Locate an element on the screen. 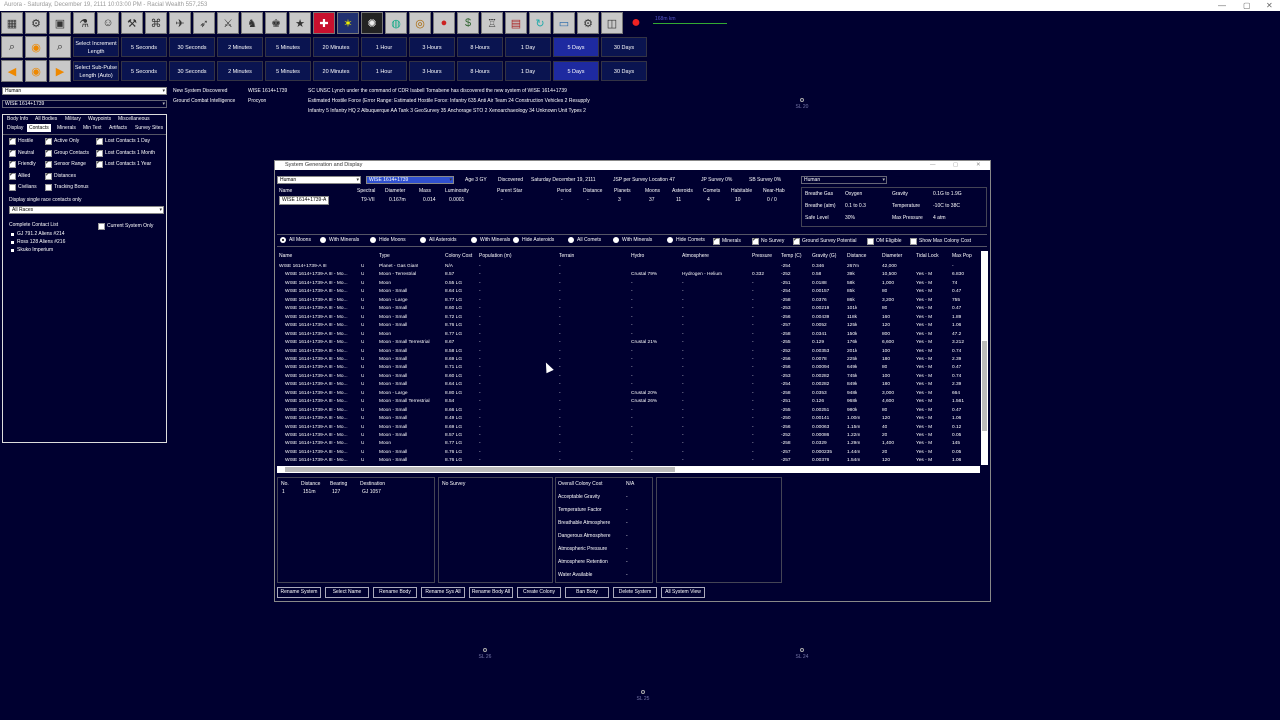 The image size is (1280, 720). alien-icon: ● is located at coordinates (444, 23).